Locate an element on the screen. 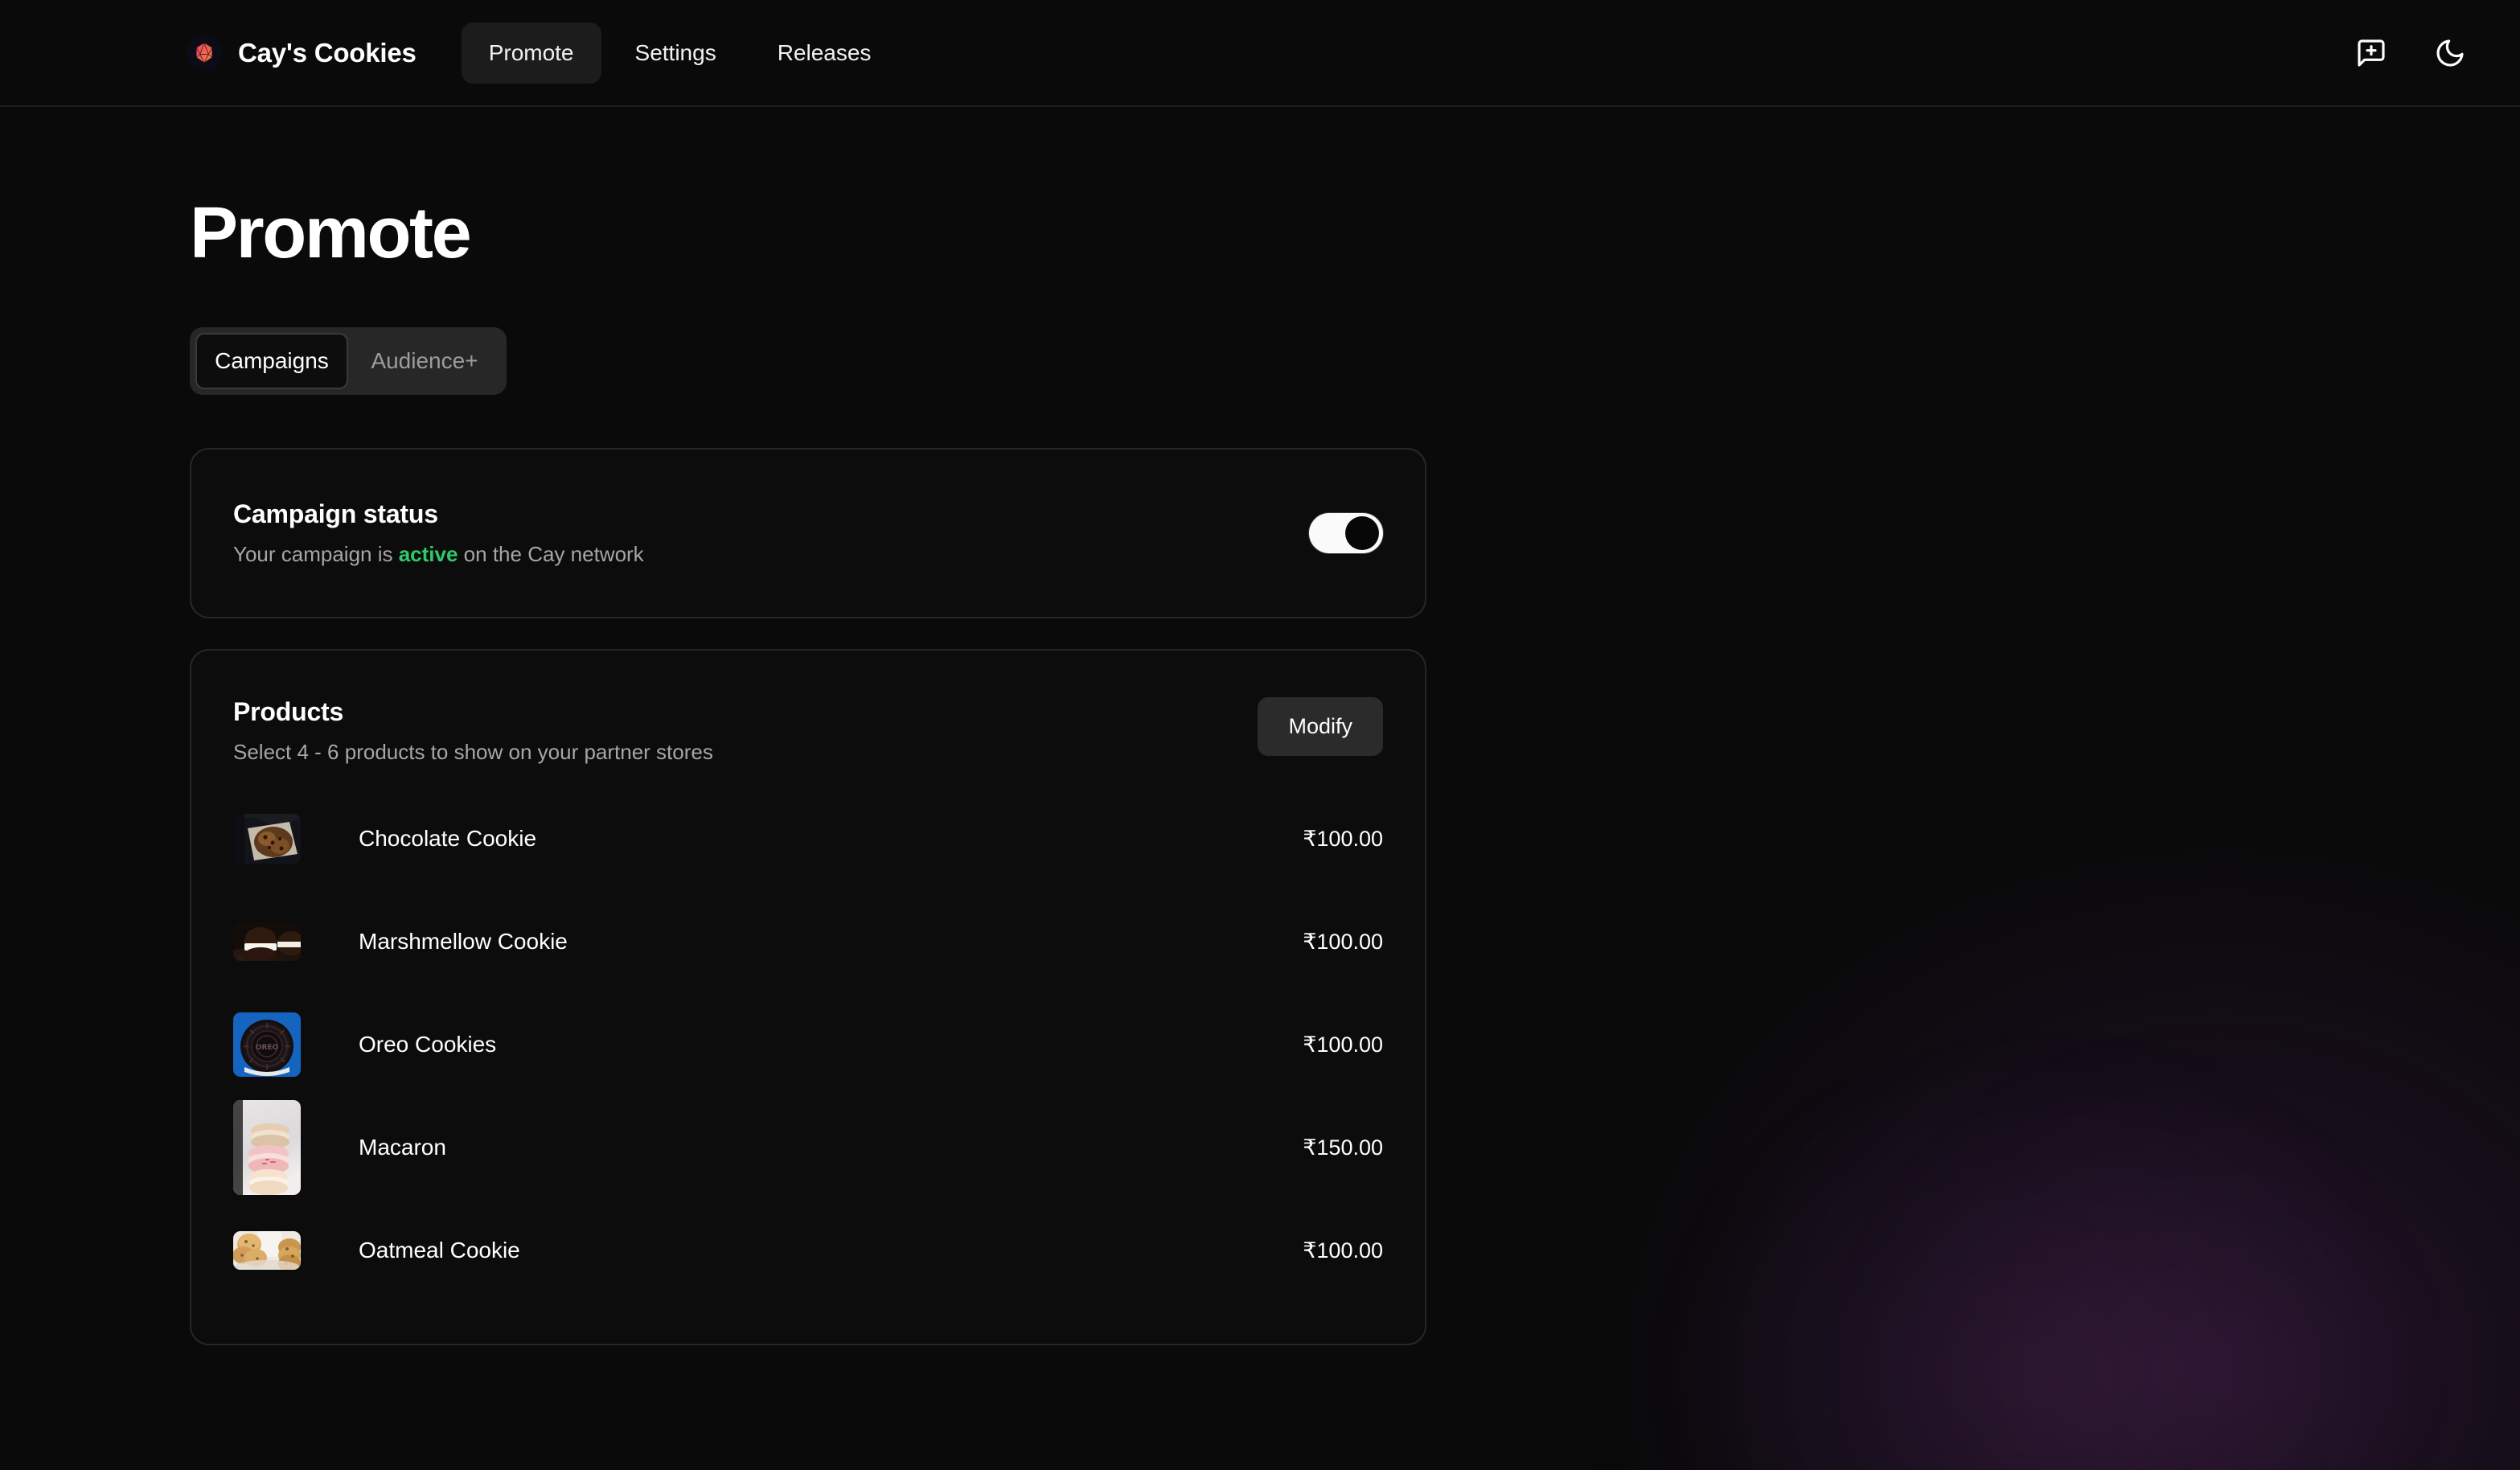 This screenshot has height=1470, width=2520. status-badge: active is located at coordinates (428, 554).